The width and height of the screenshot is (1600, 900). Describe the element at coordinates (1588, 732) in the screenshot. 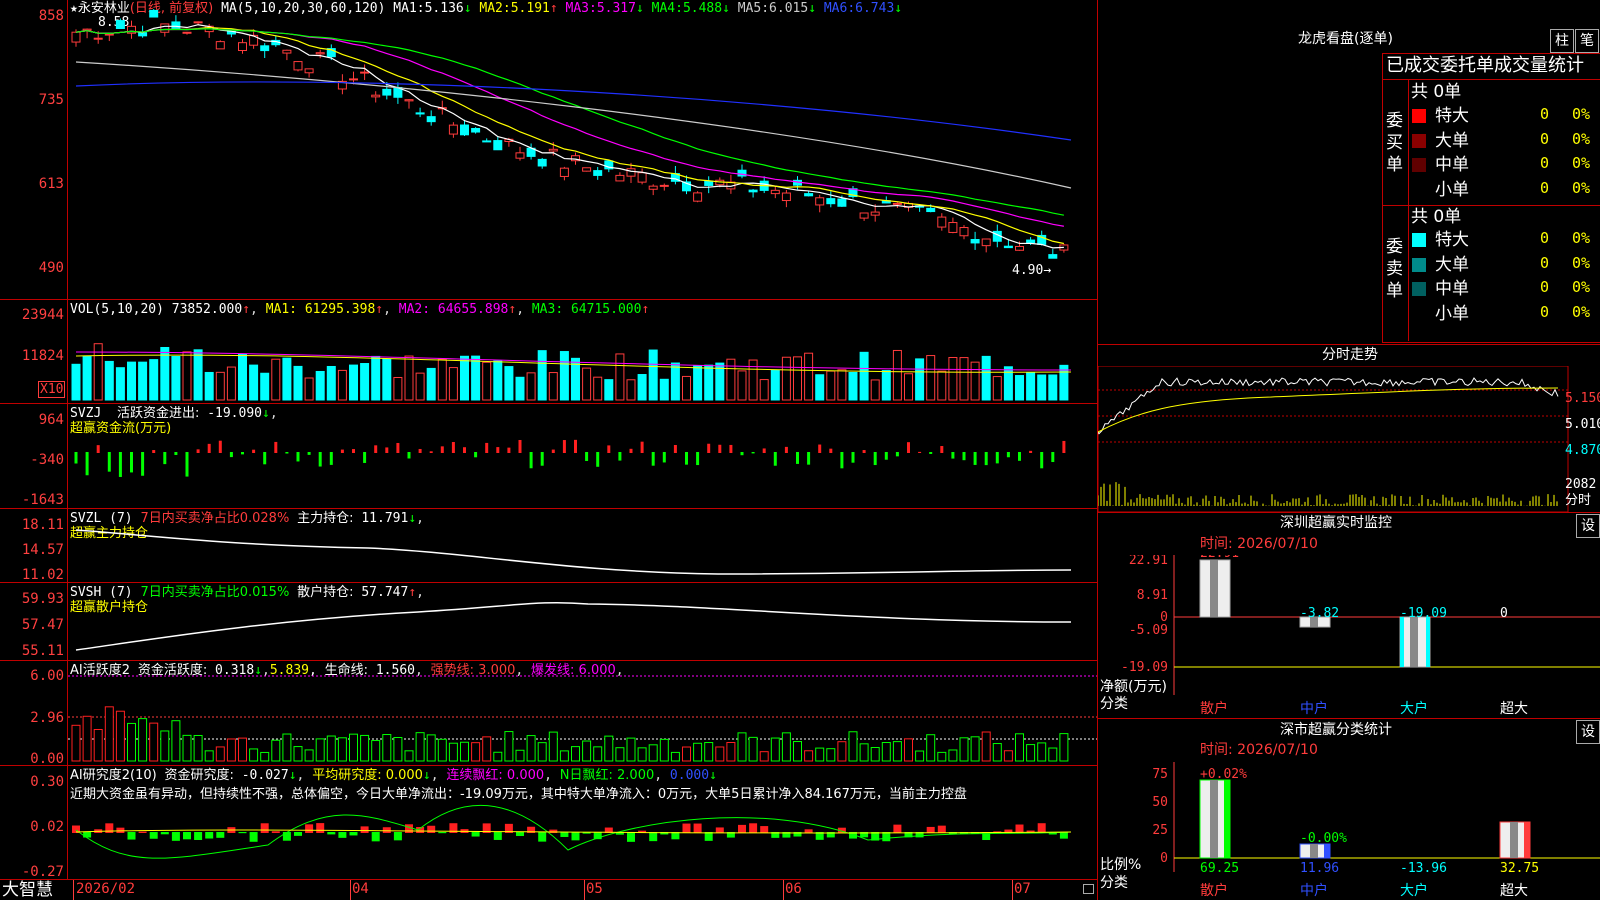

I see `classify-settings-button: 设` at that location.